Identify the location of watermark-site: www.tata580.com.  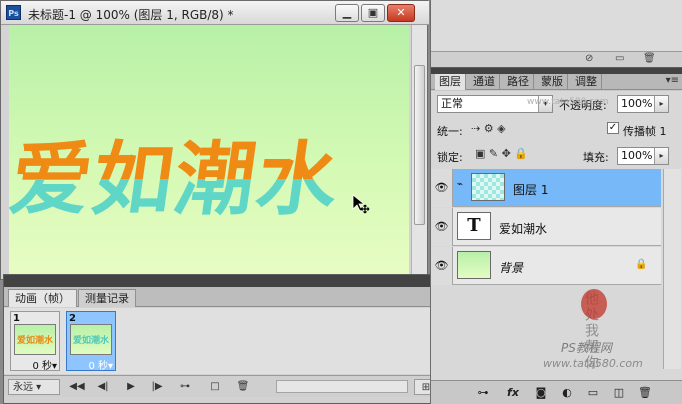
(568, 102).